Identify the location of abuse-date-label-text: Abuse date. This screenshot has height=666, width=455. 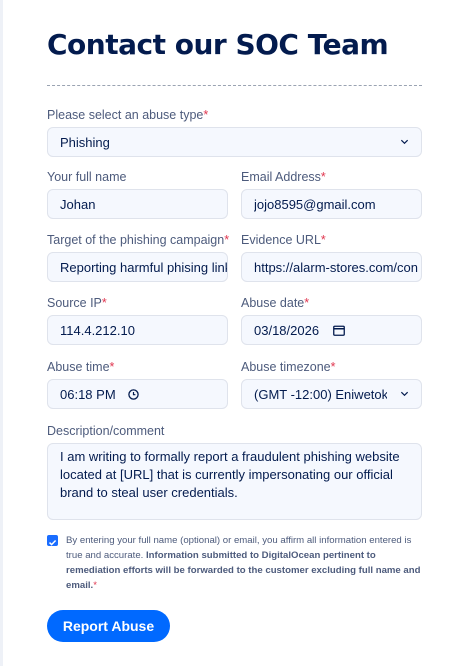
(273, 303).